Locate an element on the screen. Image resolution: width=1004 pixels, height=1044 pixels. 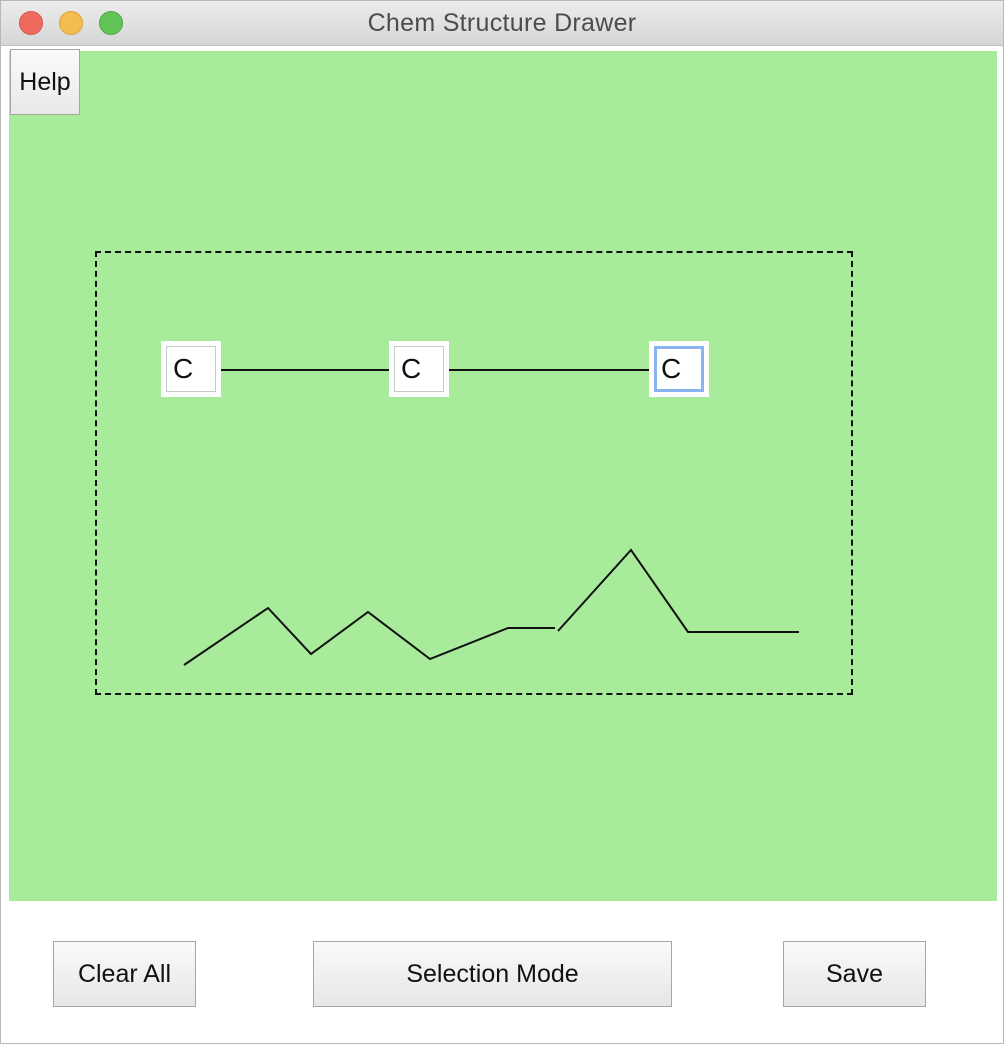
window-title: Chem Structure Drawer is located at coordinates (502, 23).